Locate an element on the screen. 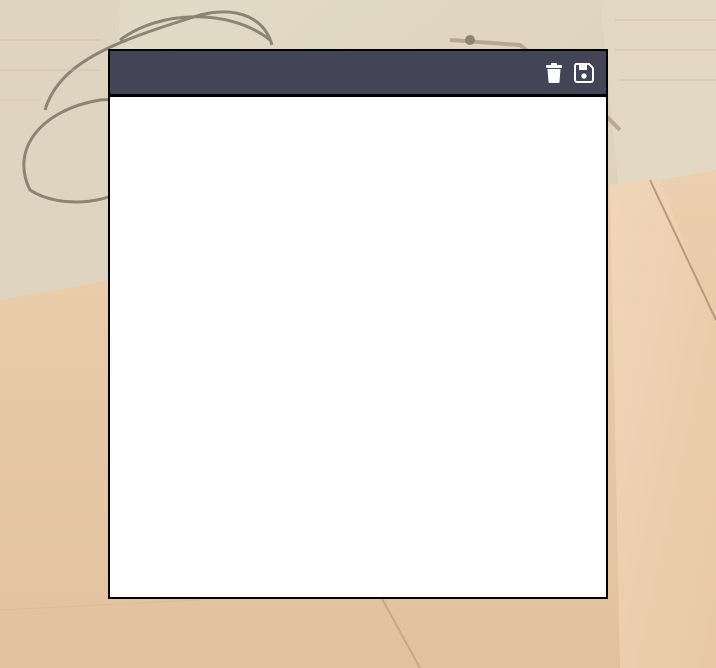 The width and height of the screenshot is (716, 668). delete-note-button is located at coordinates (554, 73).